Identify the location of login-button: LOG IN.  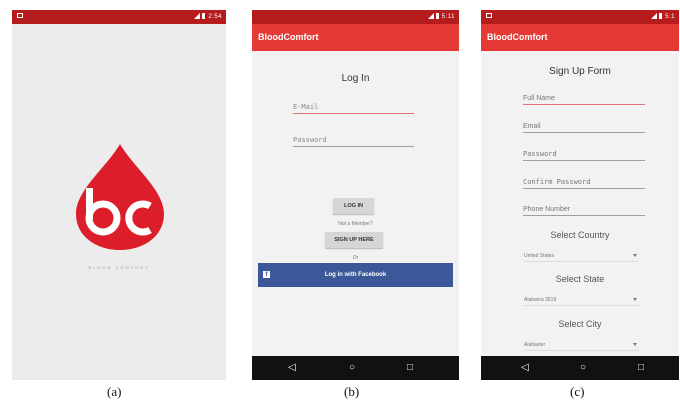
(353, 206).